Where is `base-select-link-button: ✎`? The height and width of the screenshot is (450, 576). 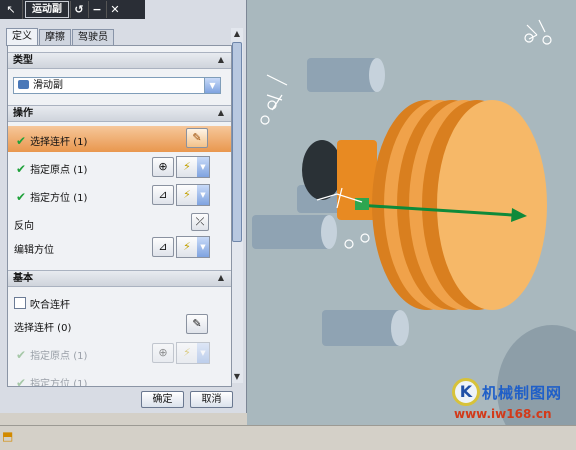 base-select-link-button: ✎ is located at coordinates (197, 324).